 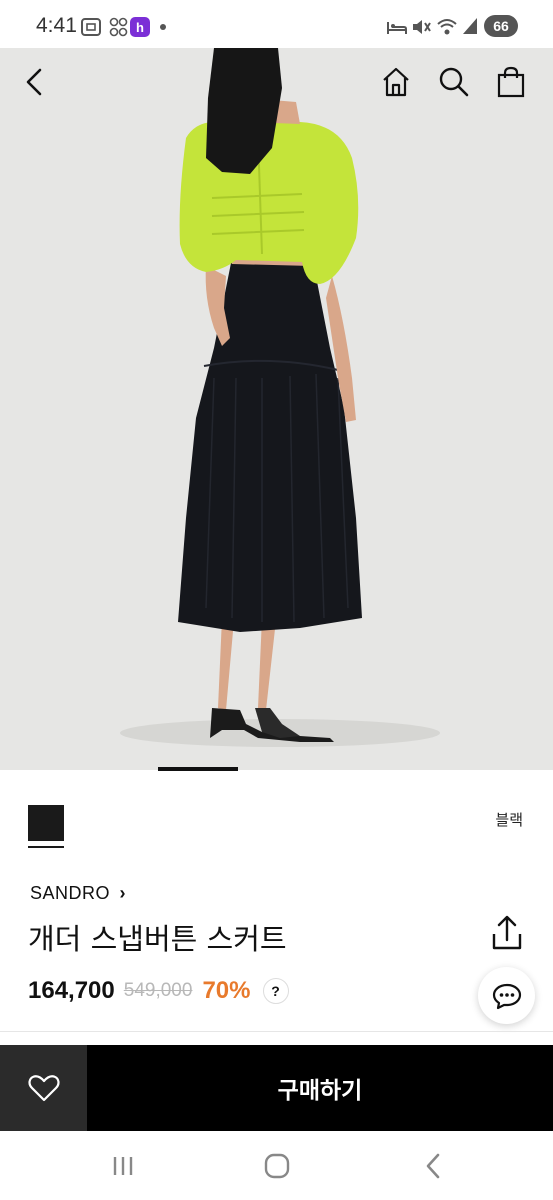 I want to click on share-icon, so click(x=507, y=932).